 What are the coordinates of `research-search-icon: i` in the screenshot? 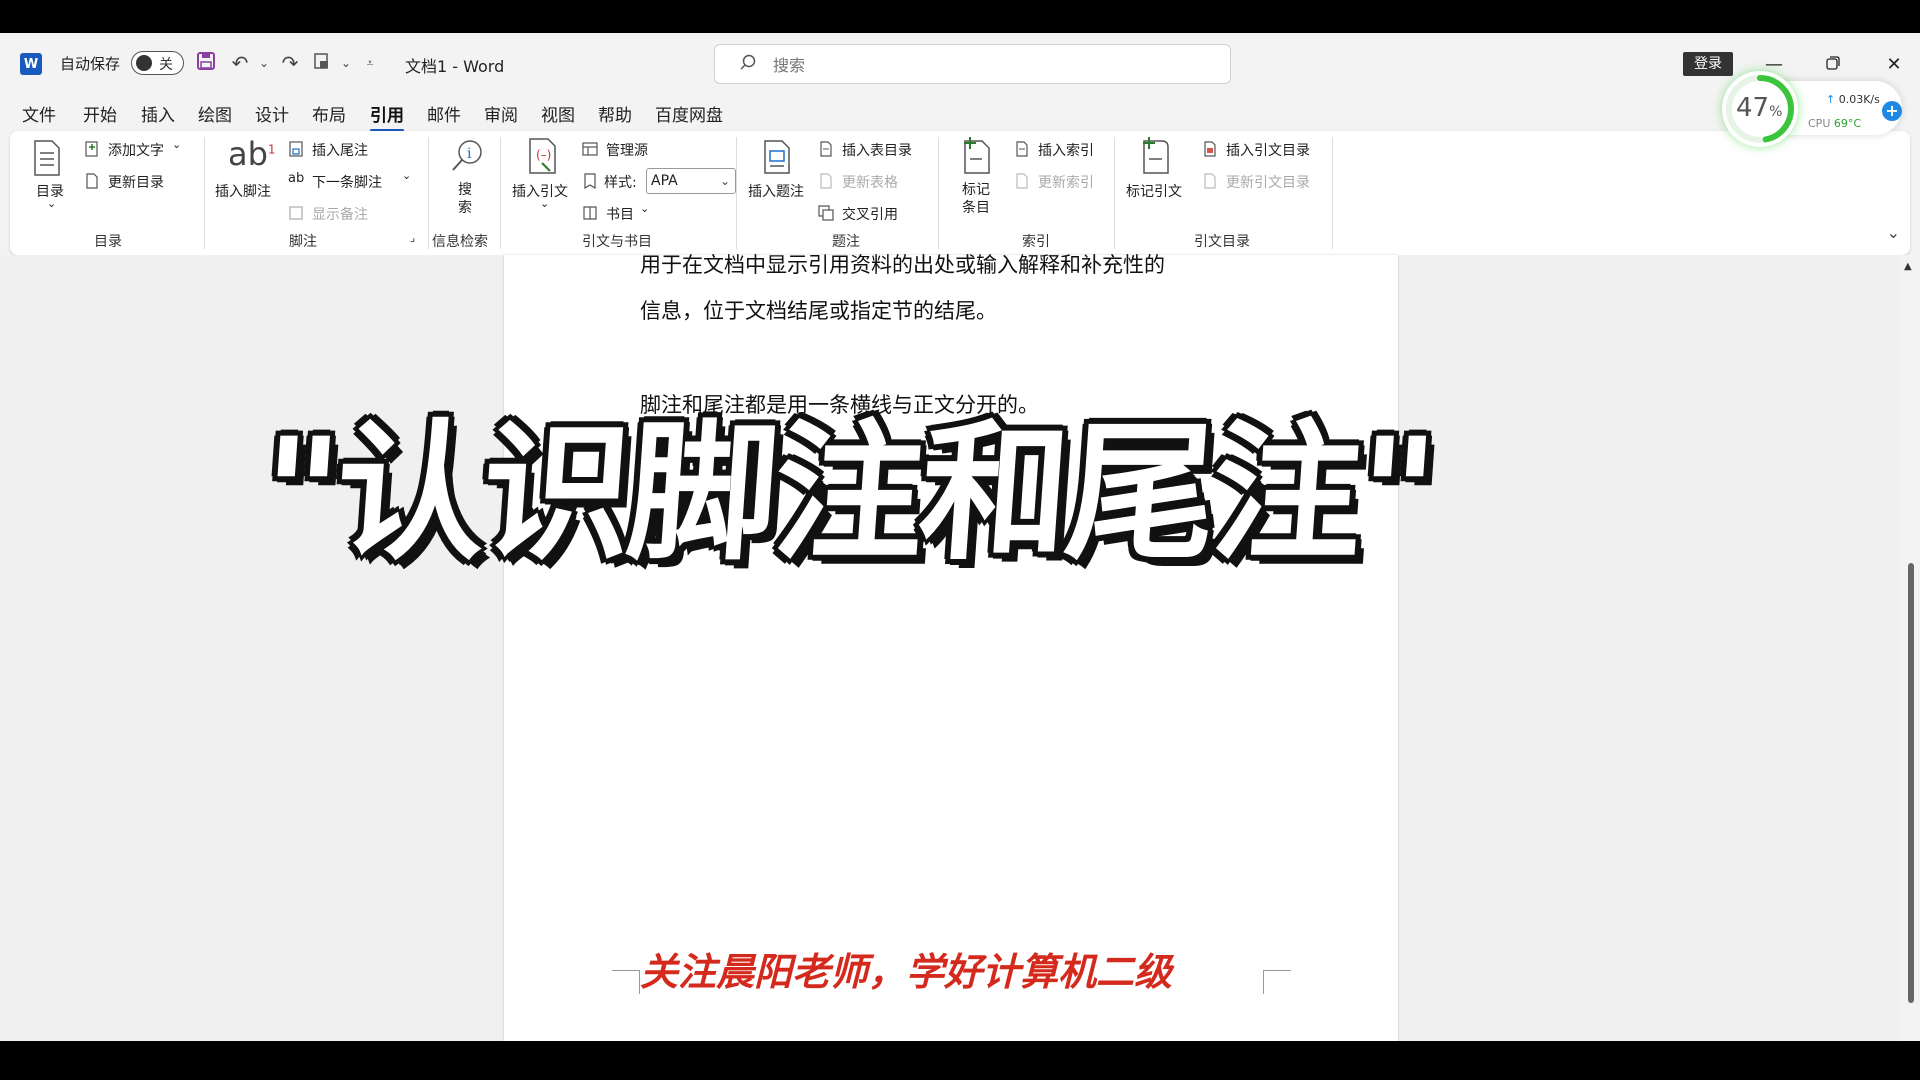 It's located at (467, 155).